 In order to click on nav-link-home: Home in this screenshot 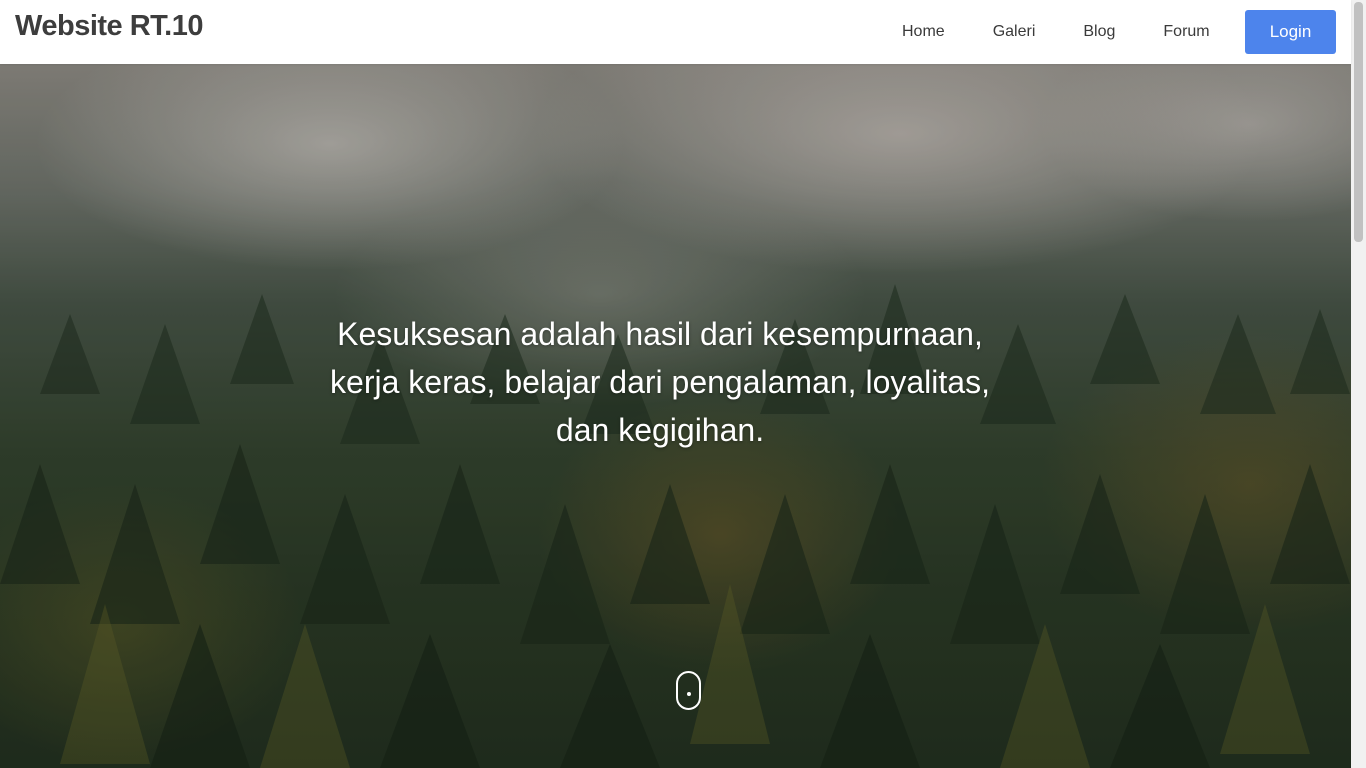, I will do `click(923, 32)`.